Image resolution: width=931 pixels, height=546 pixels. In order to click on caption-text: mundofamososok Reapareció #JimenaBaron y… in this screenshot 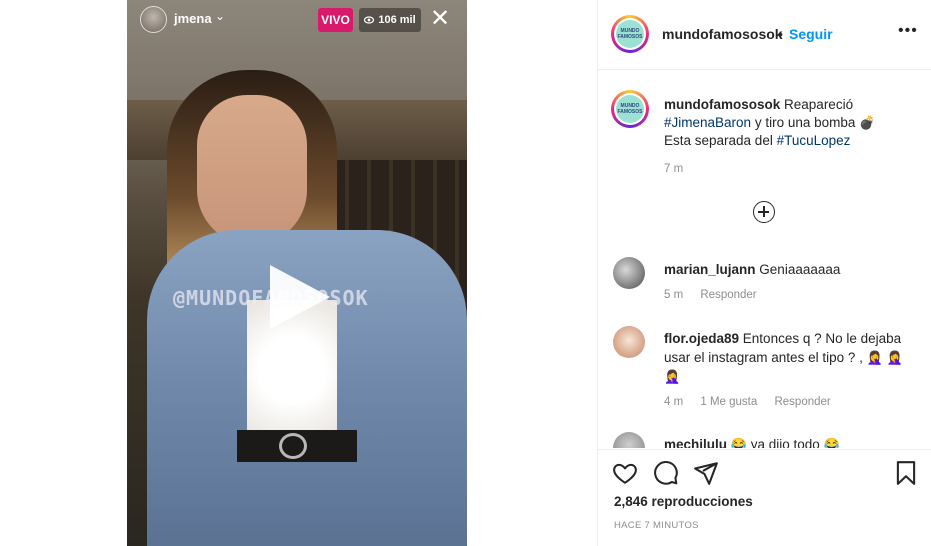, I will do `click(791, 123)`.